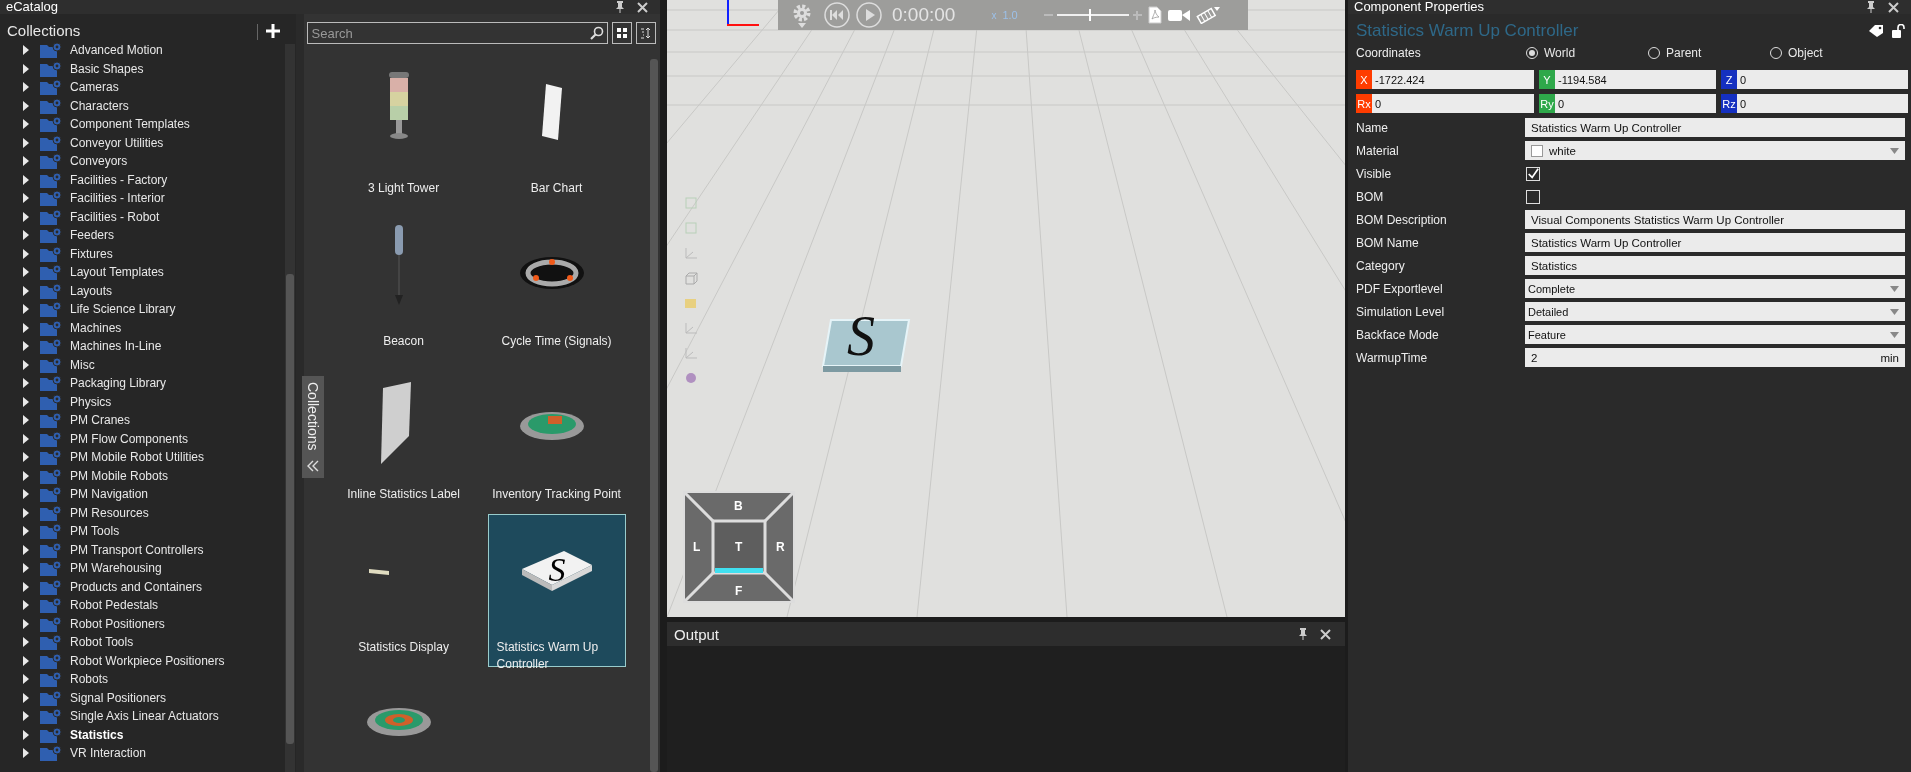  What do you see at coordinates (289, 408) in the screenshot?
I see `scrollbar` at bounding box center [289, 408].